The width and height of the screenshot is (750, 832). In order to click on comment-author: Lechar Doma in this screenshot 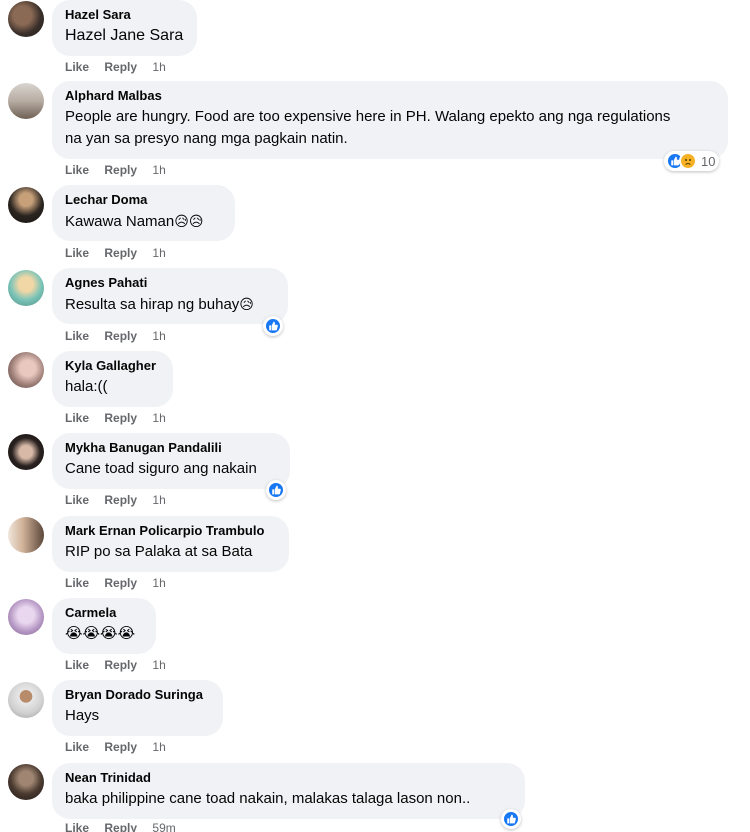, I will do `click(143, 200)`.